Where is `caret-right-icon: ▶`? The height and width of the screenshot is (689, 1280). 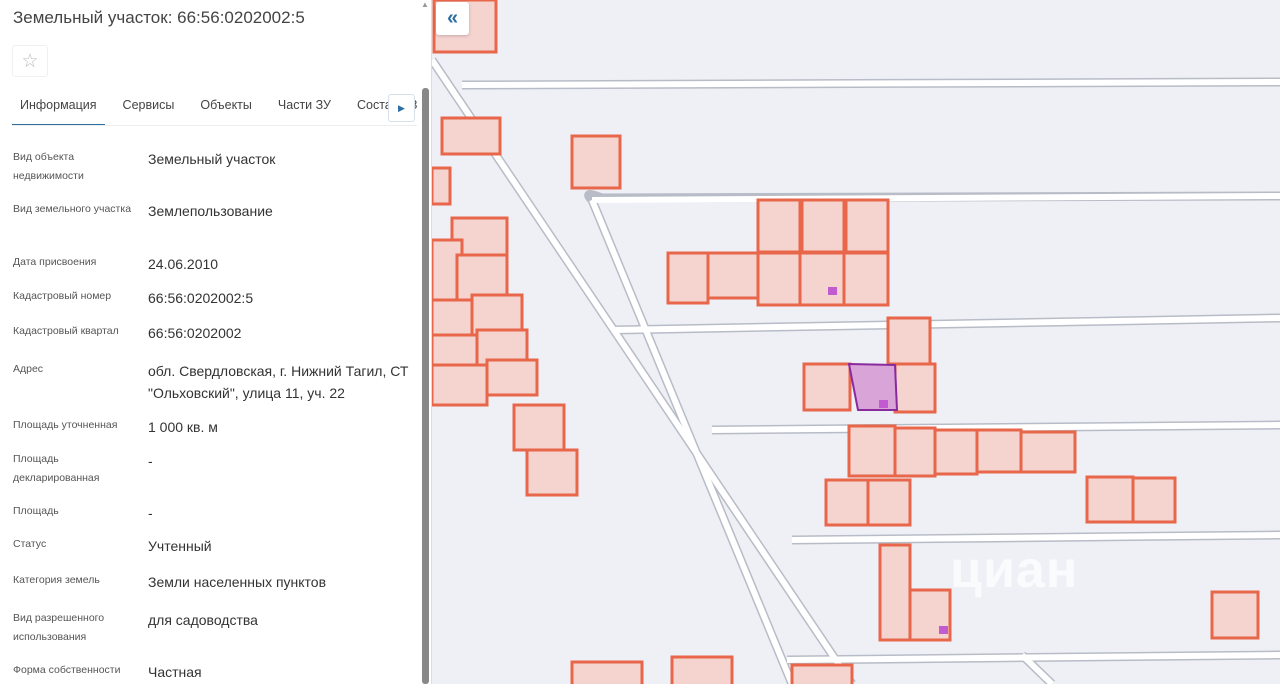
caret-right-icon: ▶ is located at coordinates (401, 107).